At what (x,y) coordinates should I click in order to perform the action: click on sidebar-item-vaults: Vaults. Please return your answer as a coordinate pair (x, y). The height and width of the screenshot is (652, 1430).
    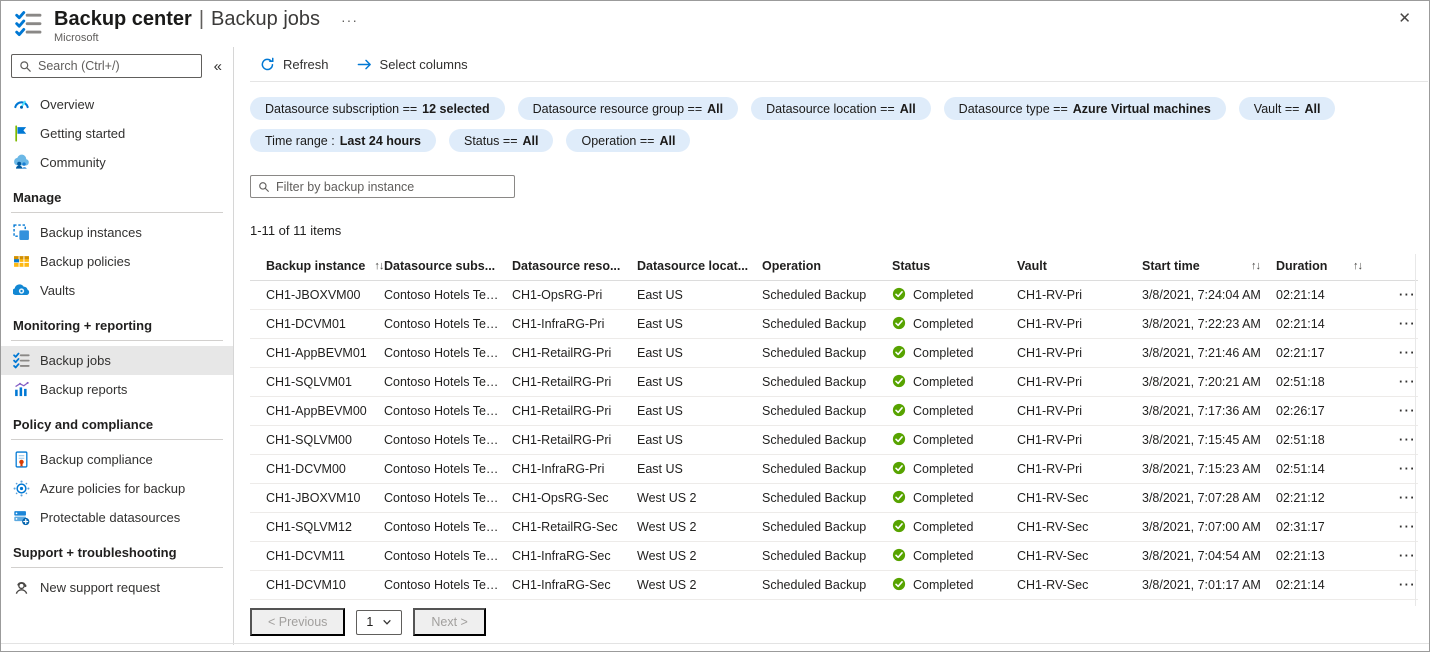
    Looking at the image, I should click on (117, 290).